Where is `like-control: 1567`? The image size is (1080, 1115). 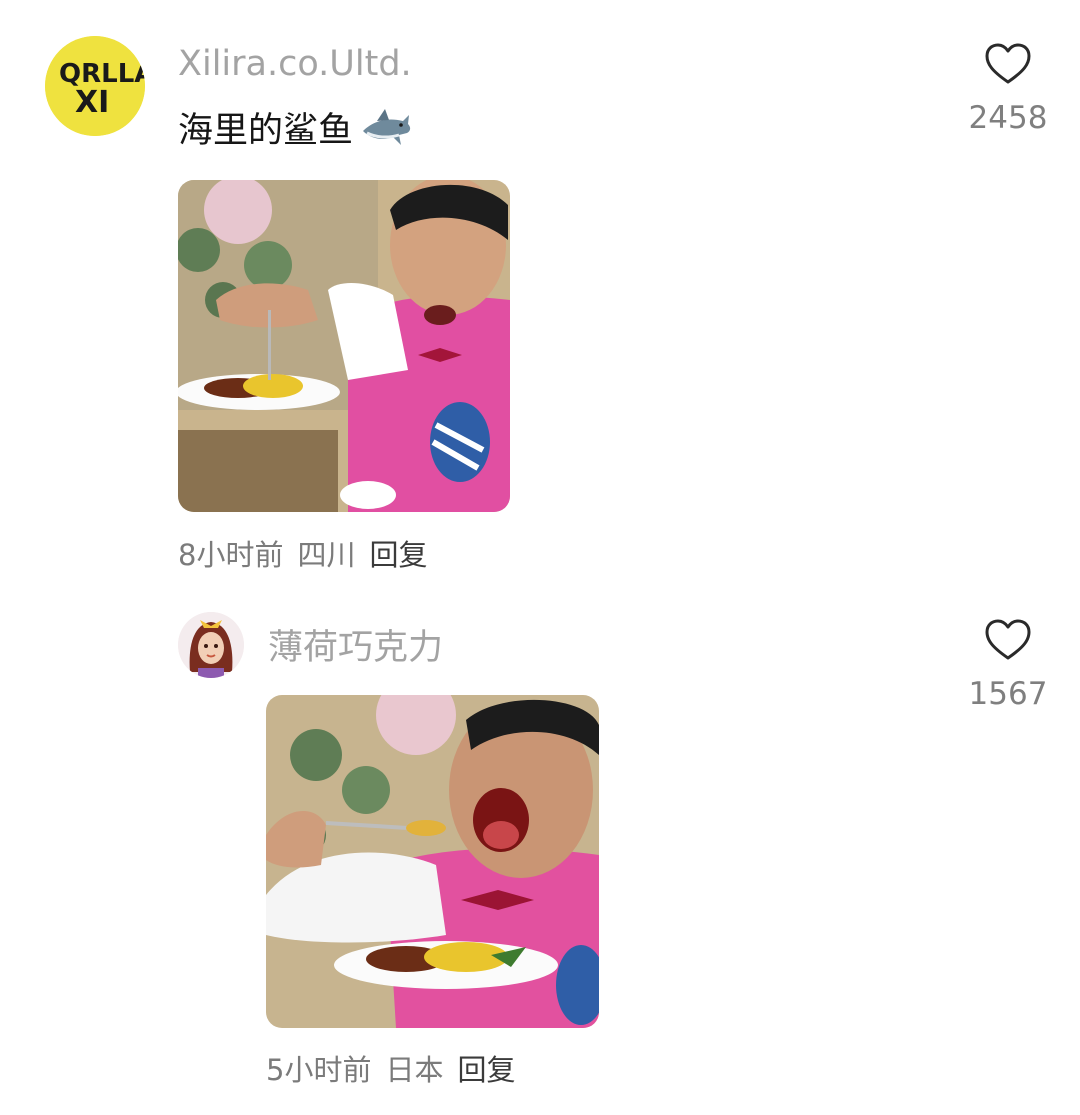
like-control: 1567 is located at coordinates (1008, 665).